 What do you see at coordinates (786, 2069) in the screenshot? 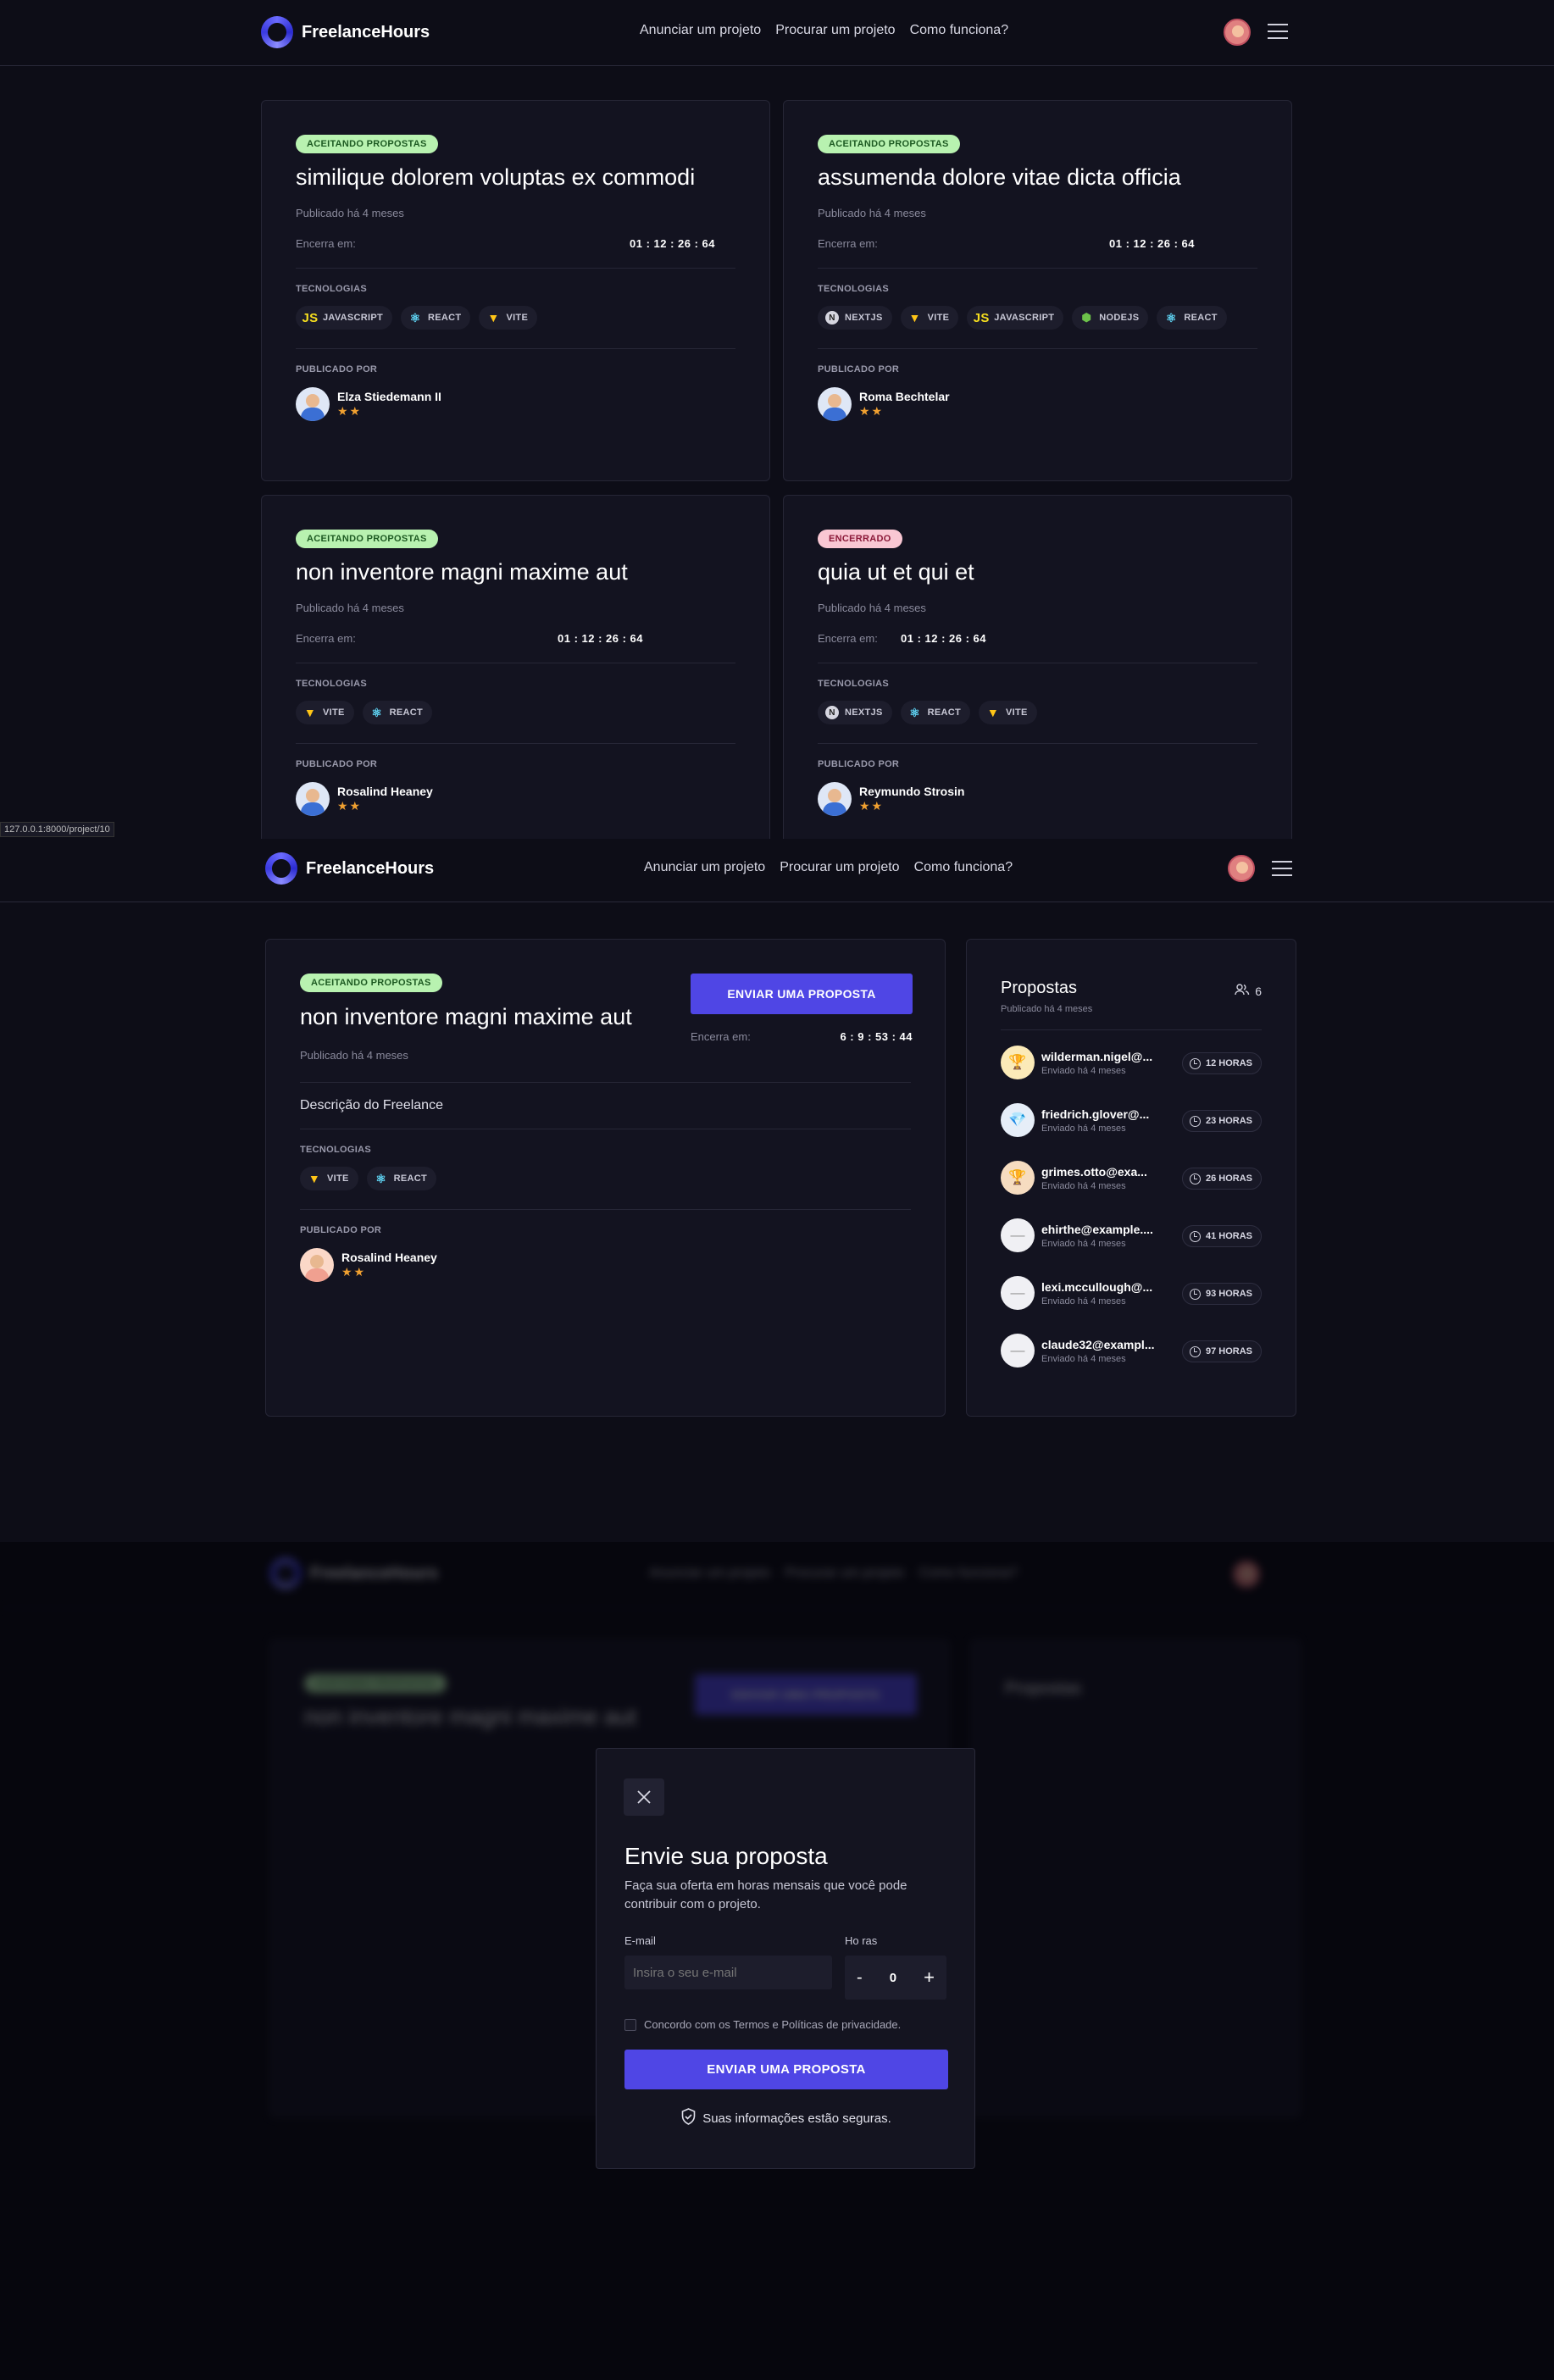
I see `submit-proposal-button: ENVIAR UMA PROPOSTA` at bounding box center [786, 2069].